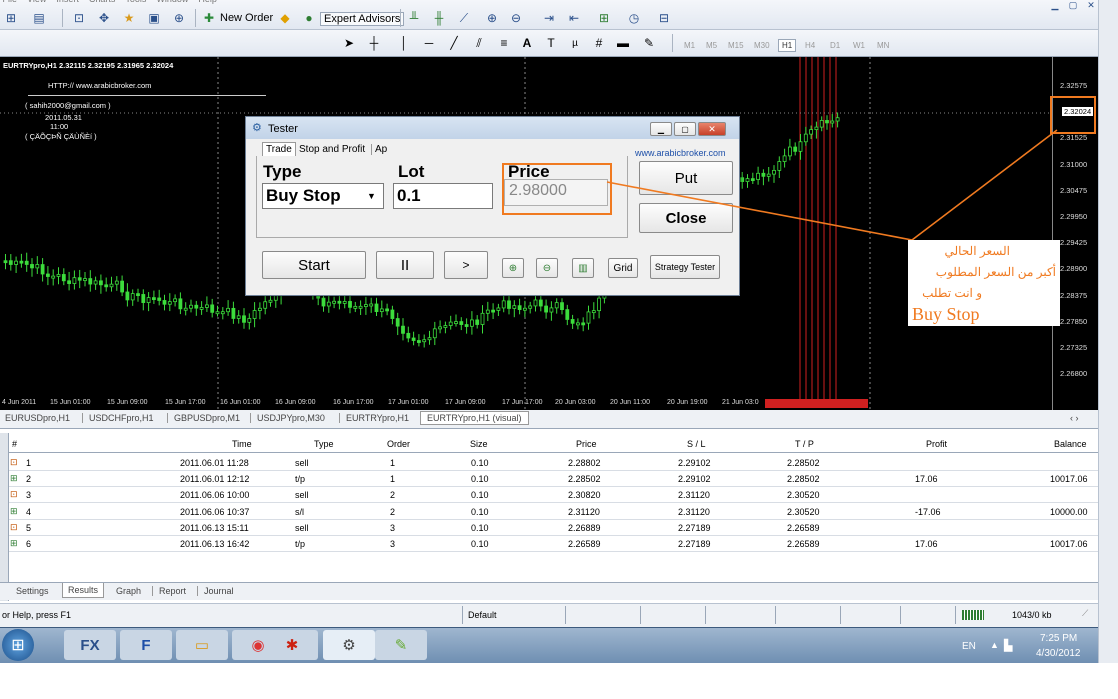 The image size is (1118, 699). Describe the element at coordinates (215, 544) in the screenshot. I see `cell-time: 2011.06.13 16:42` at that location.